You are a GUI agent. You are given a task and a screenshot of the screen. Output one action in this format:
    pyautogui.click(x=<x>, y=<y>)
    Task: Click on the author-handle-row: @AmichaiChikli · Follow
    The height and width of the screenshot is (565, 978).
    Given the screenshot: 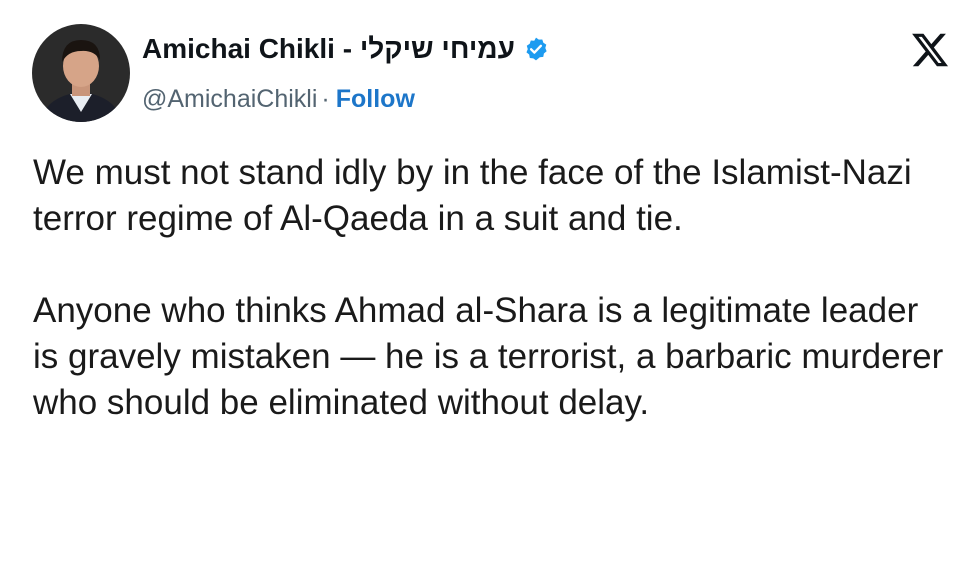 What is the action you would take?
    pyautogui.click(x=345, y=99)
    